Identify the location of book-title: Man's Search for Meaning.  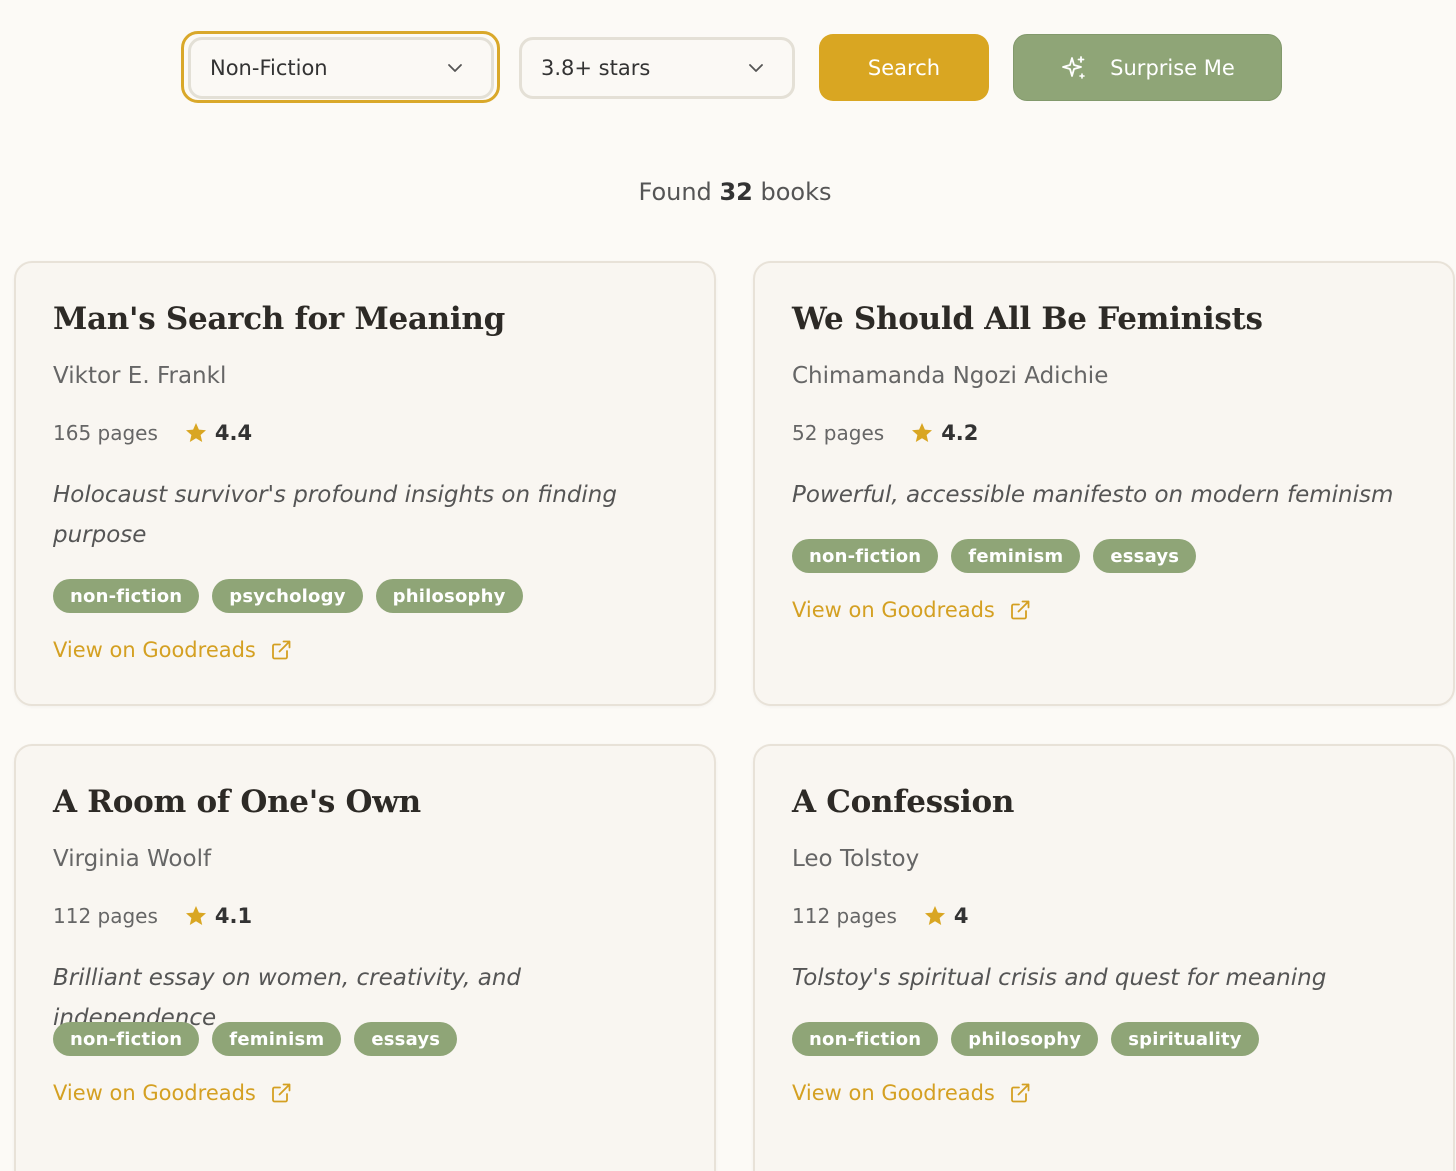
(279, 319).